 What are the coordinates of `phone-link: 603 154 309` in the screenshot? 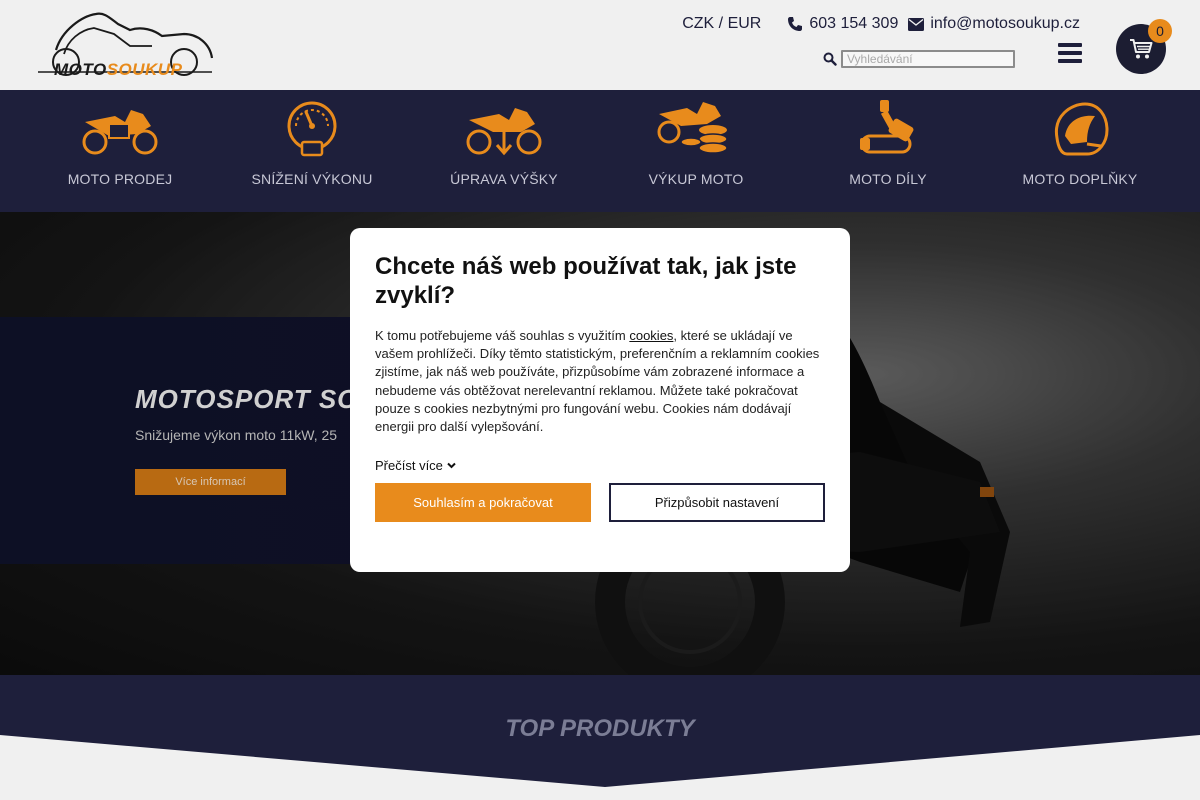 It's located at (842, 24).